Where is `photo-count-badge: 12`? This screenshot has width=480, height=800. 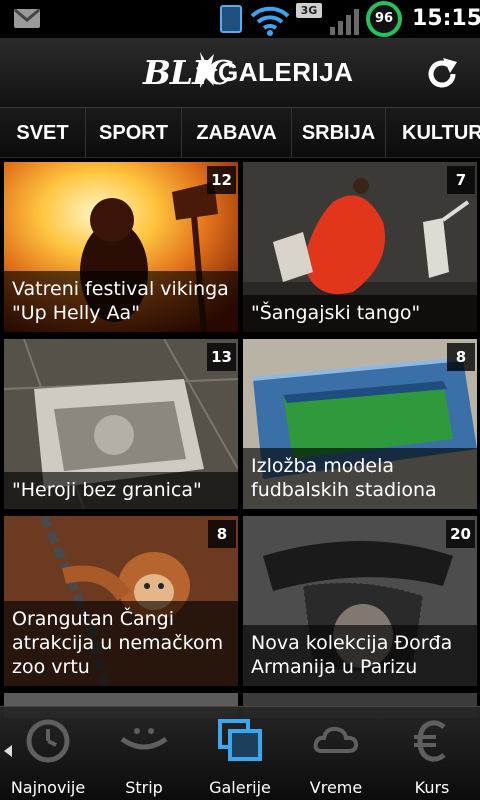 photo-count-badge: 12 is located at coordinates (221, 180).